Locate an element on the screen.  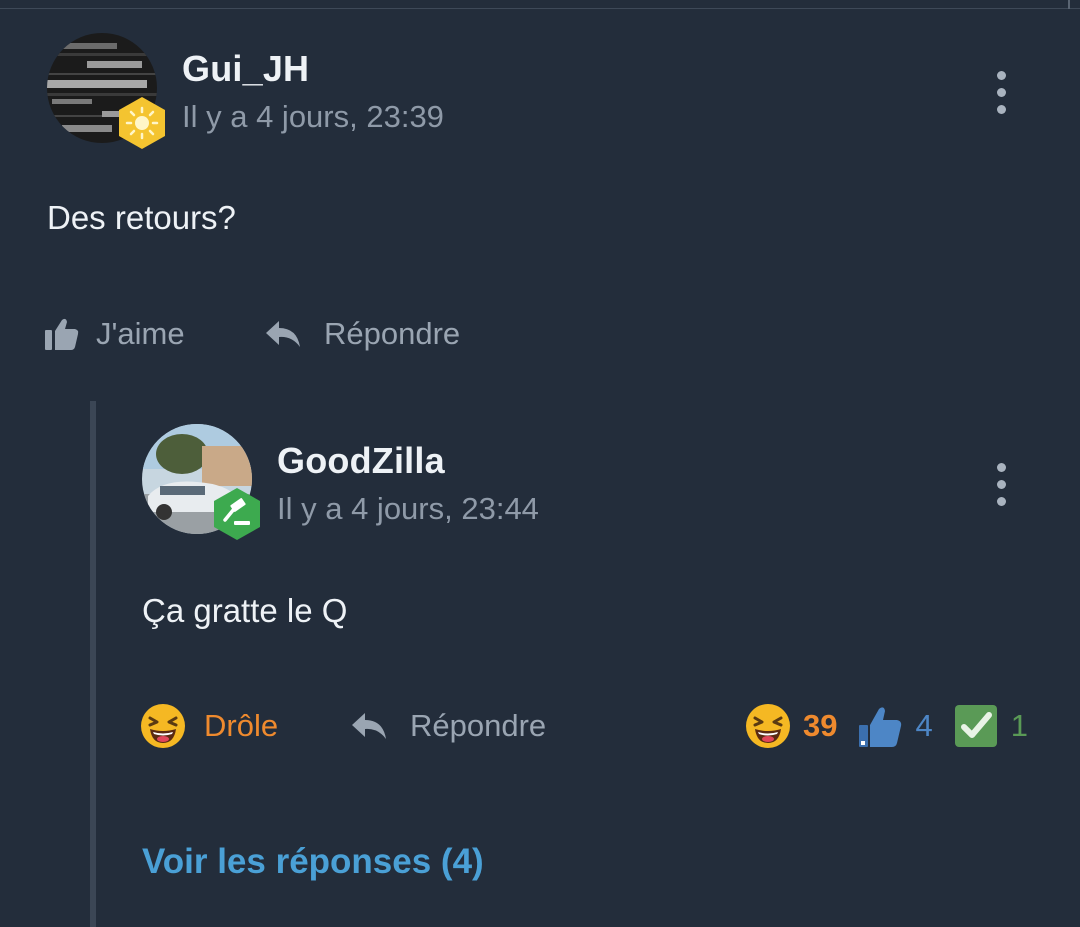
username: GoodZilla is located at coordinates (361, 461).